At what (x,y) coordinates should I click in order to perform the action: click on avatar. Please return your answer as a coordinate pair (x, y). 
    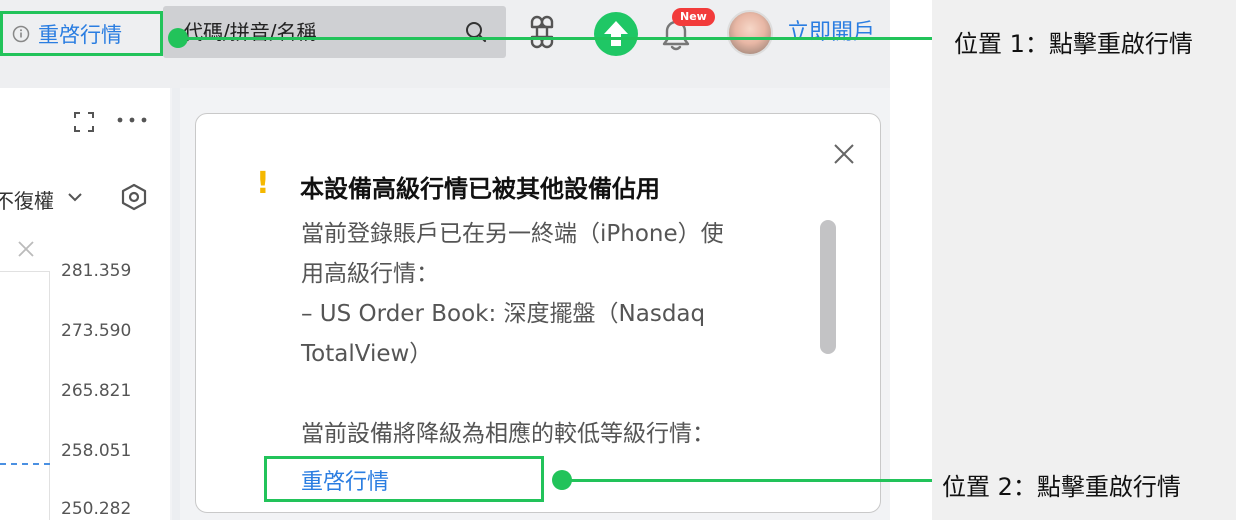
    Looking at the image, I should click on (750, 33).